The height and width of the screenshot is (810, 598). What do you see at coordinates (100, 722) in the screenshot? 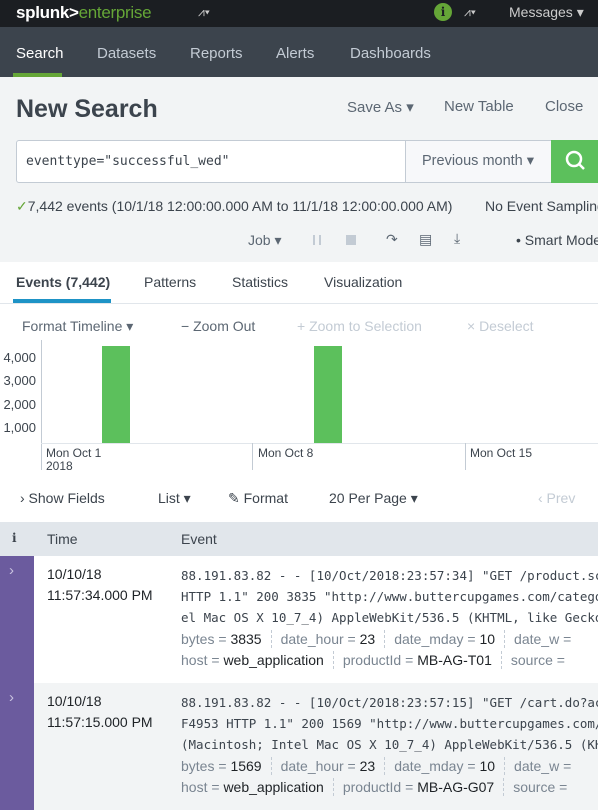
I see `event-time: 11:57:15.000 PM` at bounding box center [100, 722].